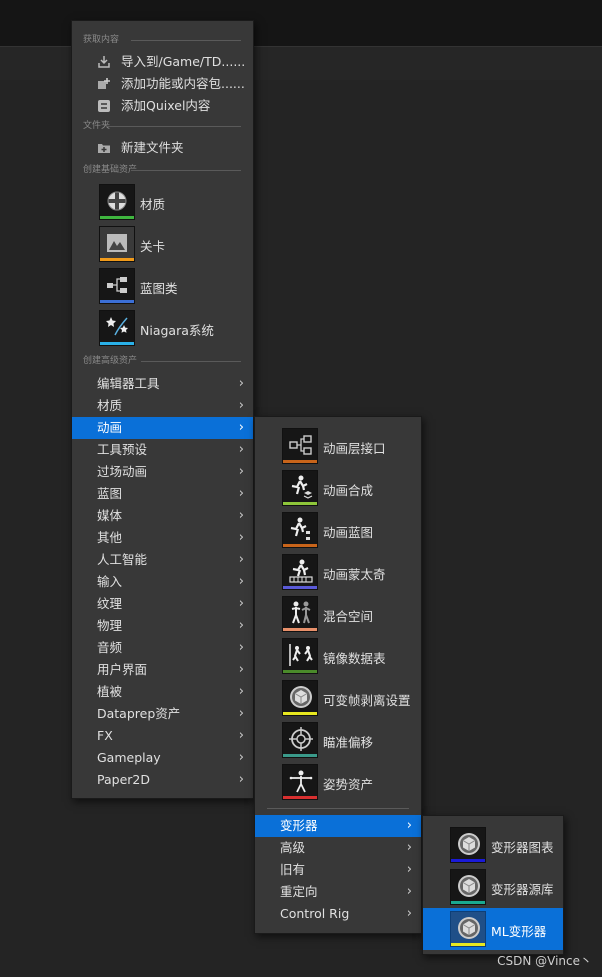  What do you see at coordinates (338, 914) in the screenshot?
I see `menu-item-control-rig: Control Rig ›` at bounding box center [338, 914].